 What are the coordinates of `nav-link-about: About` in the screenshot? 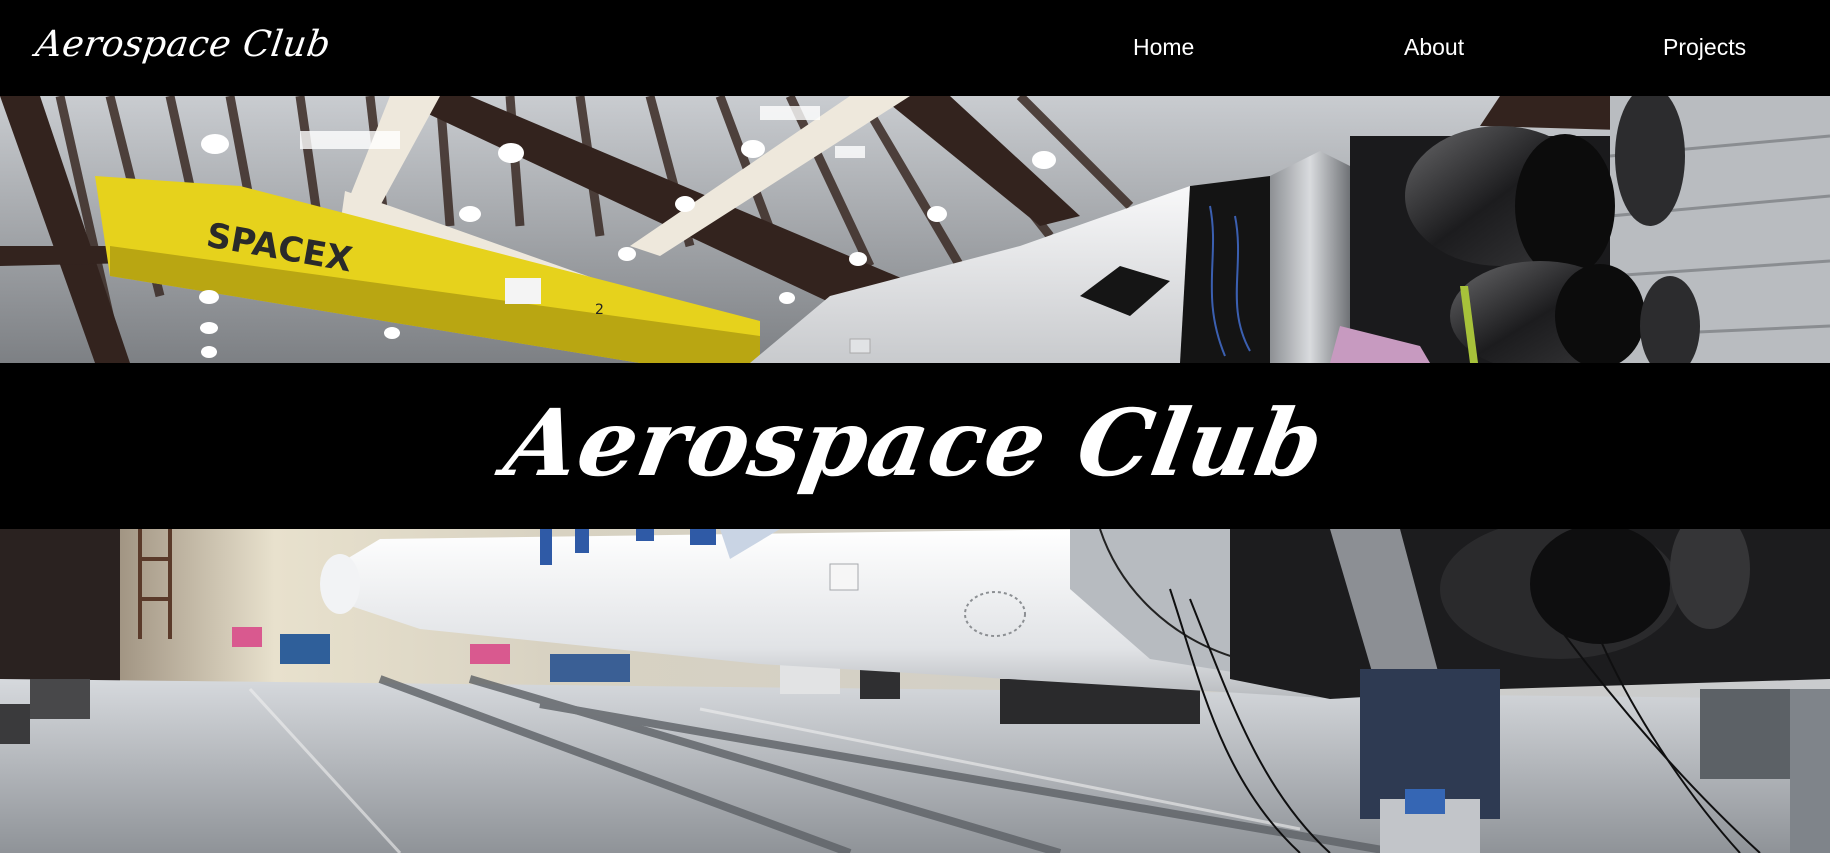 It's located at (1434, 47).